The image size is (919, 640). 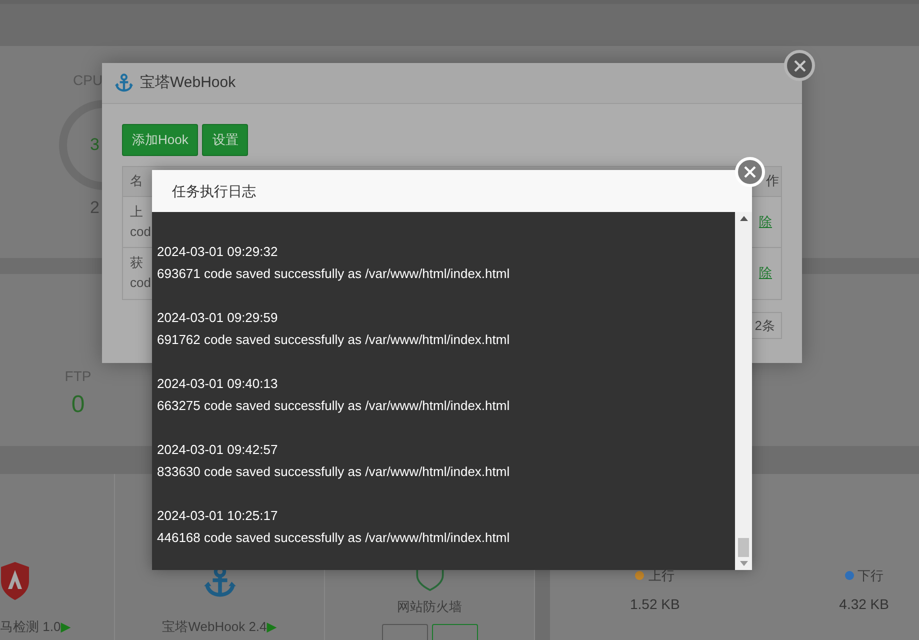 I want to click on toolbar-button: 设置, so click(x=225, y=140).